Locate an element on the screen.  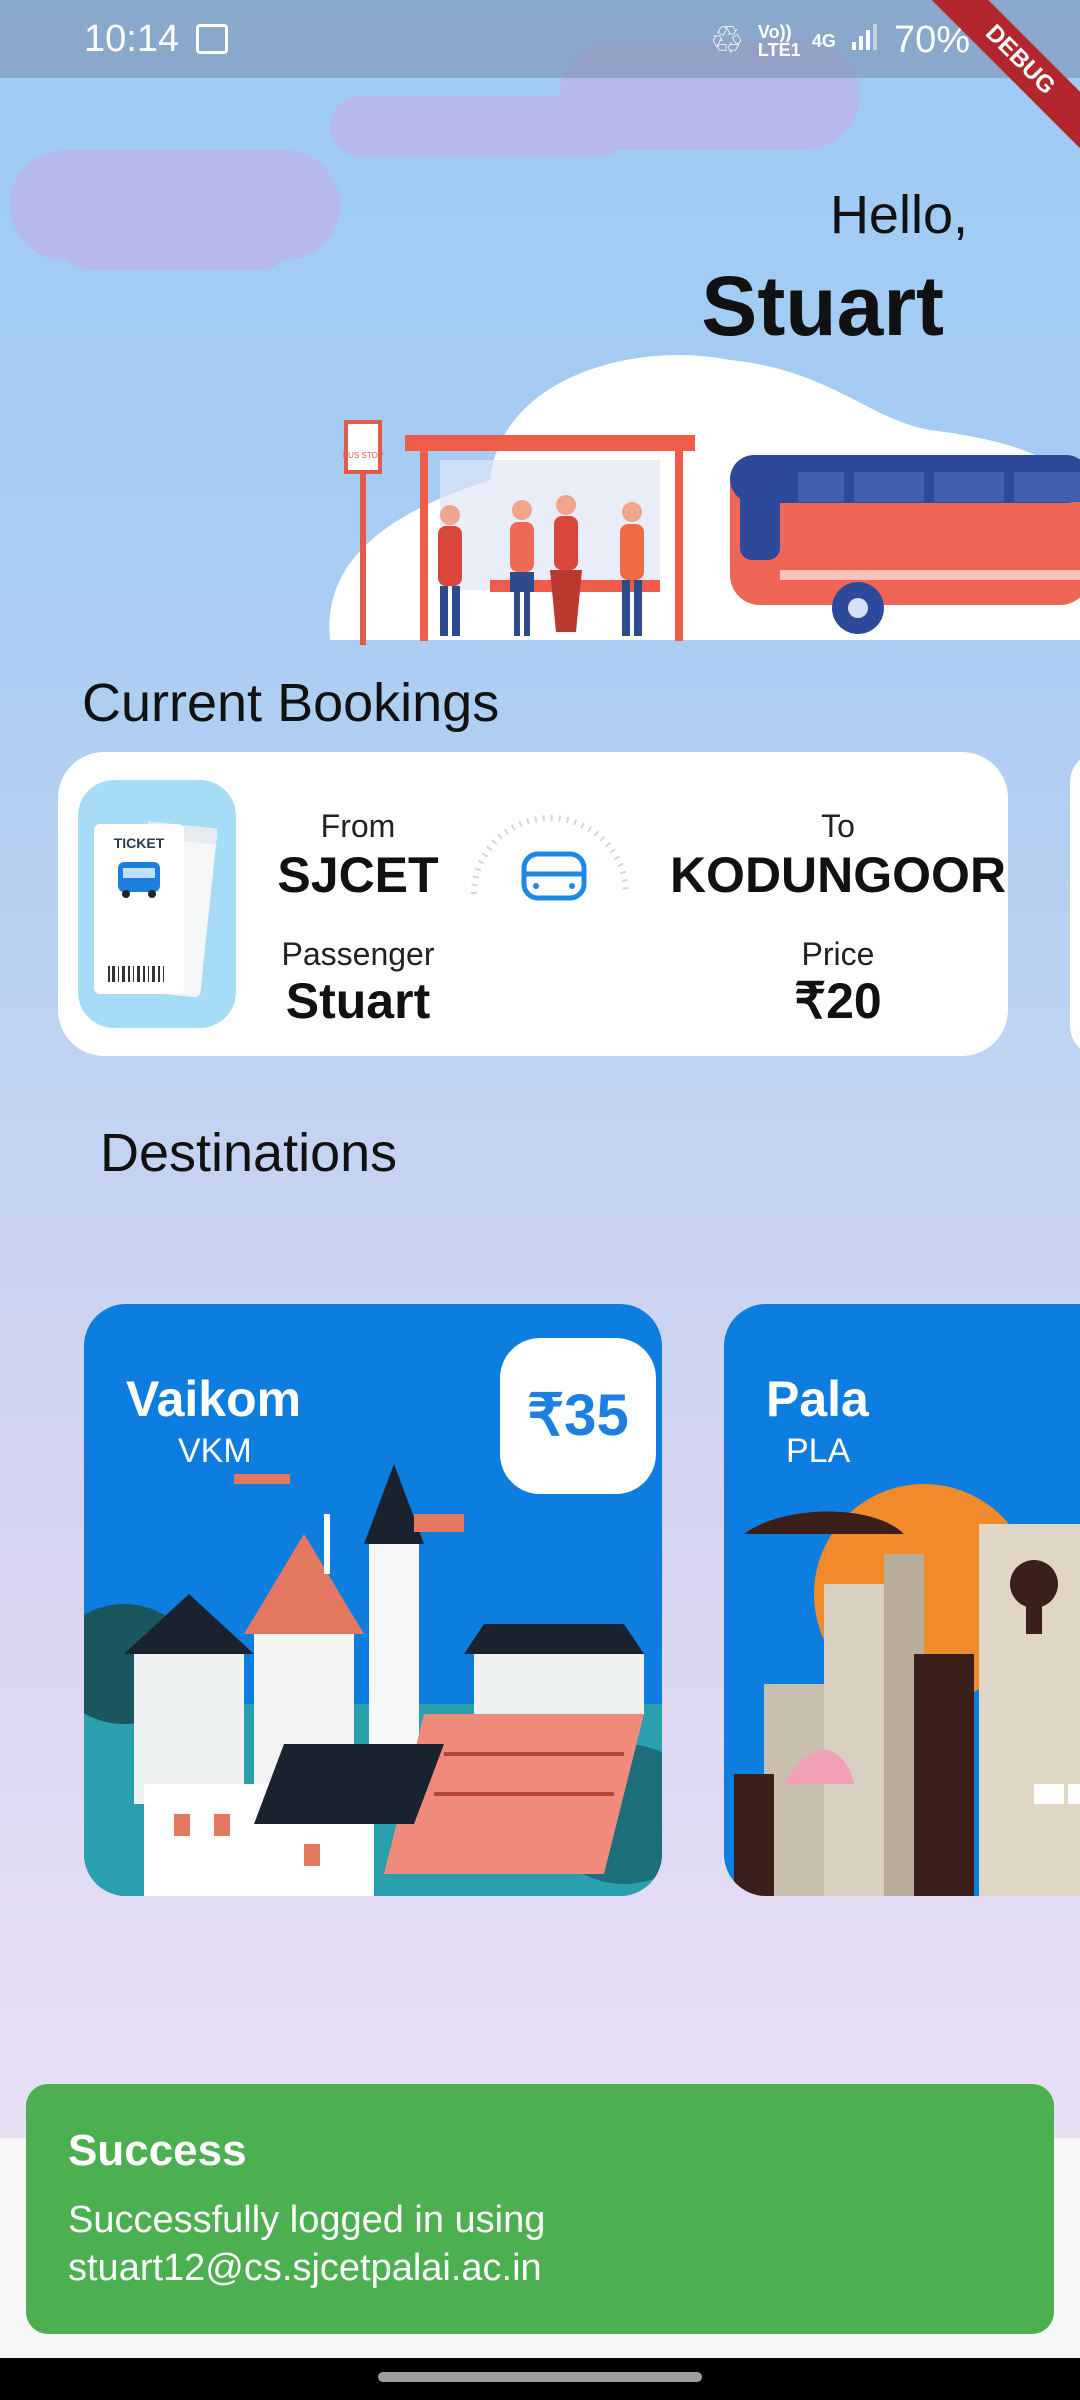
status-bar: 10:14 ♲ Vo)) LTE1 4G 70% DEBUG is located at coordinates (540, 83).